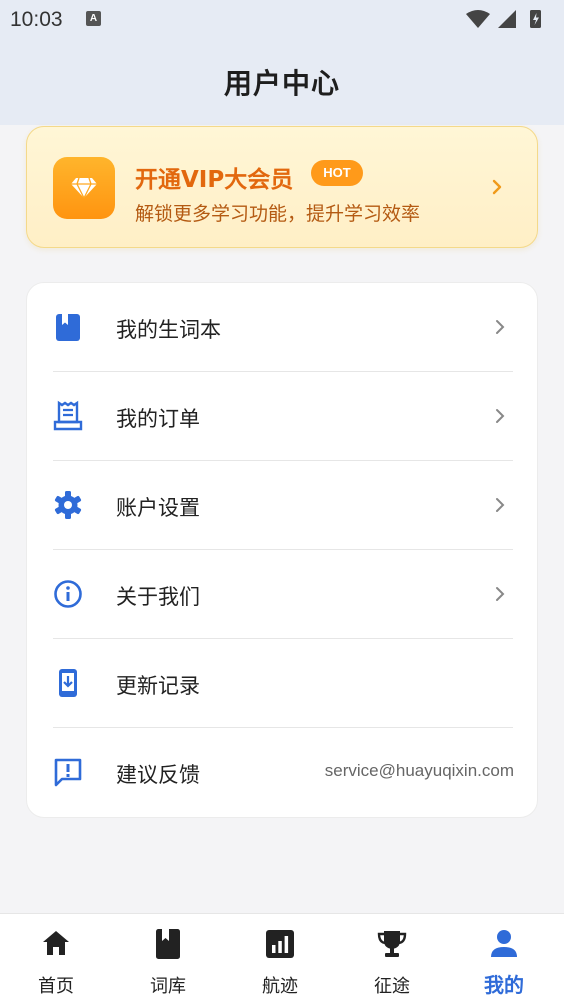  Describe the element at coordinates (158, 508) in the screenshot. I see `menu-item-label: 账户设置` at that location.